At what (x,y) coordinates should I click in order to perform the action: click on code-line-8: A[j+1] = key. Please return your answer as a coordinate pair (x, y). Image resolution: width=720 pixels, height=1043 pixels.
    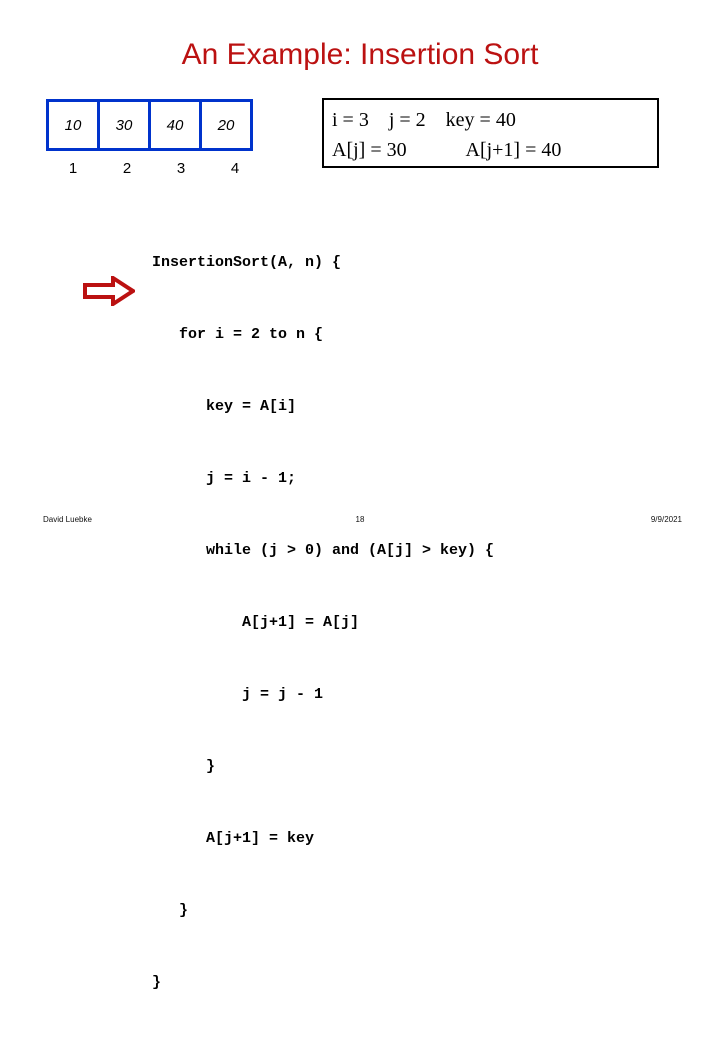
    Looking at the image, I should click on (233, 838).